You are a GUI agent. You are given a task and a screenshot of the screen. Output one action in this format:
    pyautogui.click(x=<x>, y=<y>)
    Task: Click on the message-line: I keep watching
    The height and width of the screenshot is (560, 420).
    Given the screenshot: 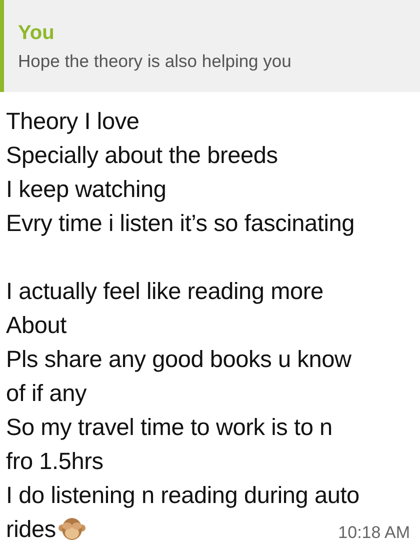 What is the action you would take?
    pyautogui.click(x=86, y=189)
    